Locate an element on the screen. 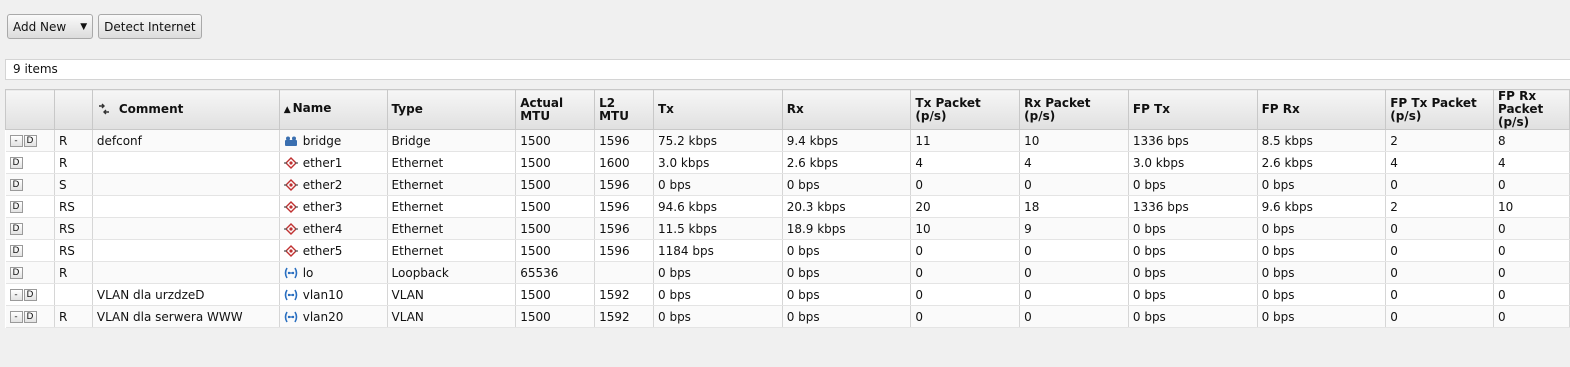  cell-name: ether5 is located at coordinates (333, 250).